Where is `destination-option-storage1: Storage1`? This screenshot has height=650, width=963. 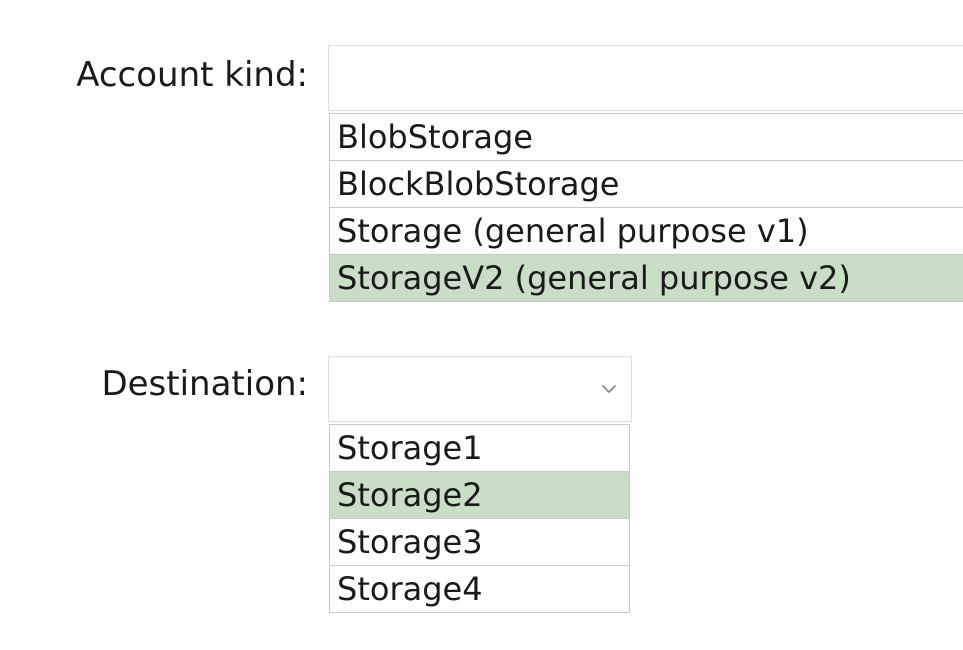 destination-option-storage1: Storage1 is located at coordinates (479, 448).